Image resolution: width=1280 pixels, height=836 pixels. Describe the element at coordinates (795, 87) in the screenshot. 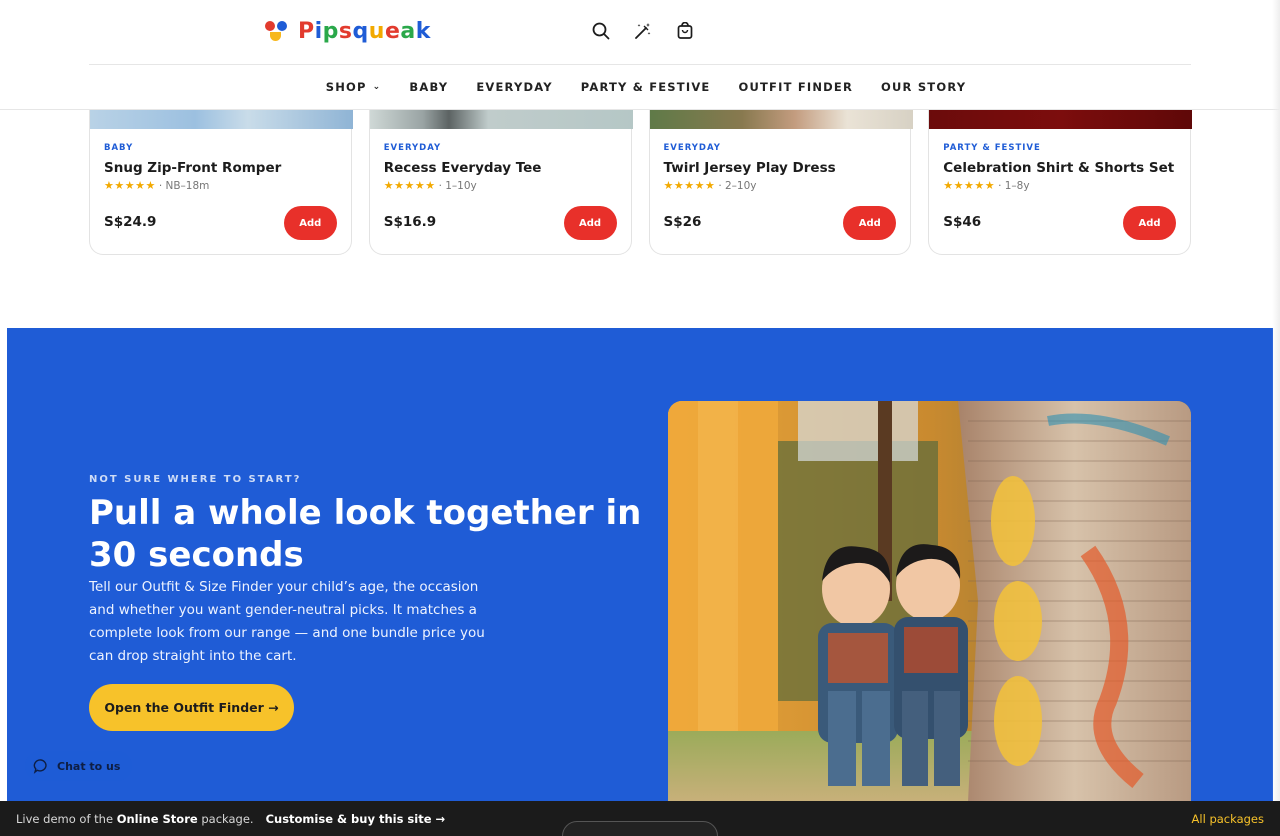

I see `nav-outfit-finder: OUTFIT FINDER` at that location.